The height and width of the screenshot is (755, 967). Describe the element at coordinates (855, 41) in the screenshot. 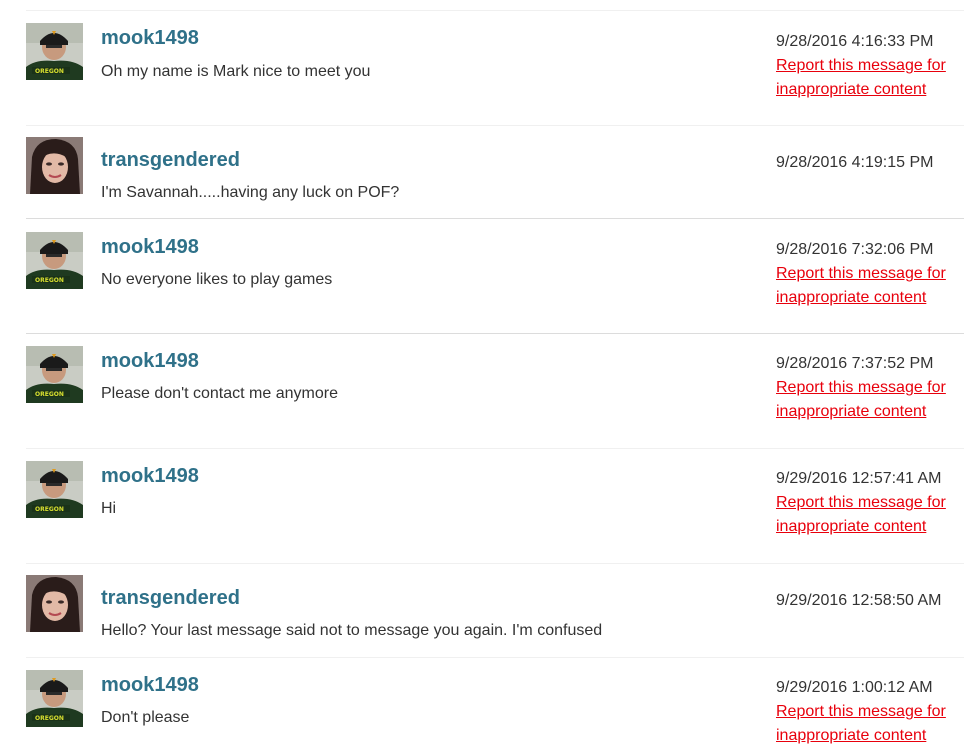

I see `timestamp: 9/28/2016 4:16:33 PM` at that location.